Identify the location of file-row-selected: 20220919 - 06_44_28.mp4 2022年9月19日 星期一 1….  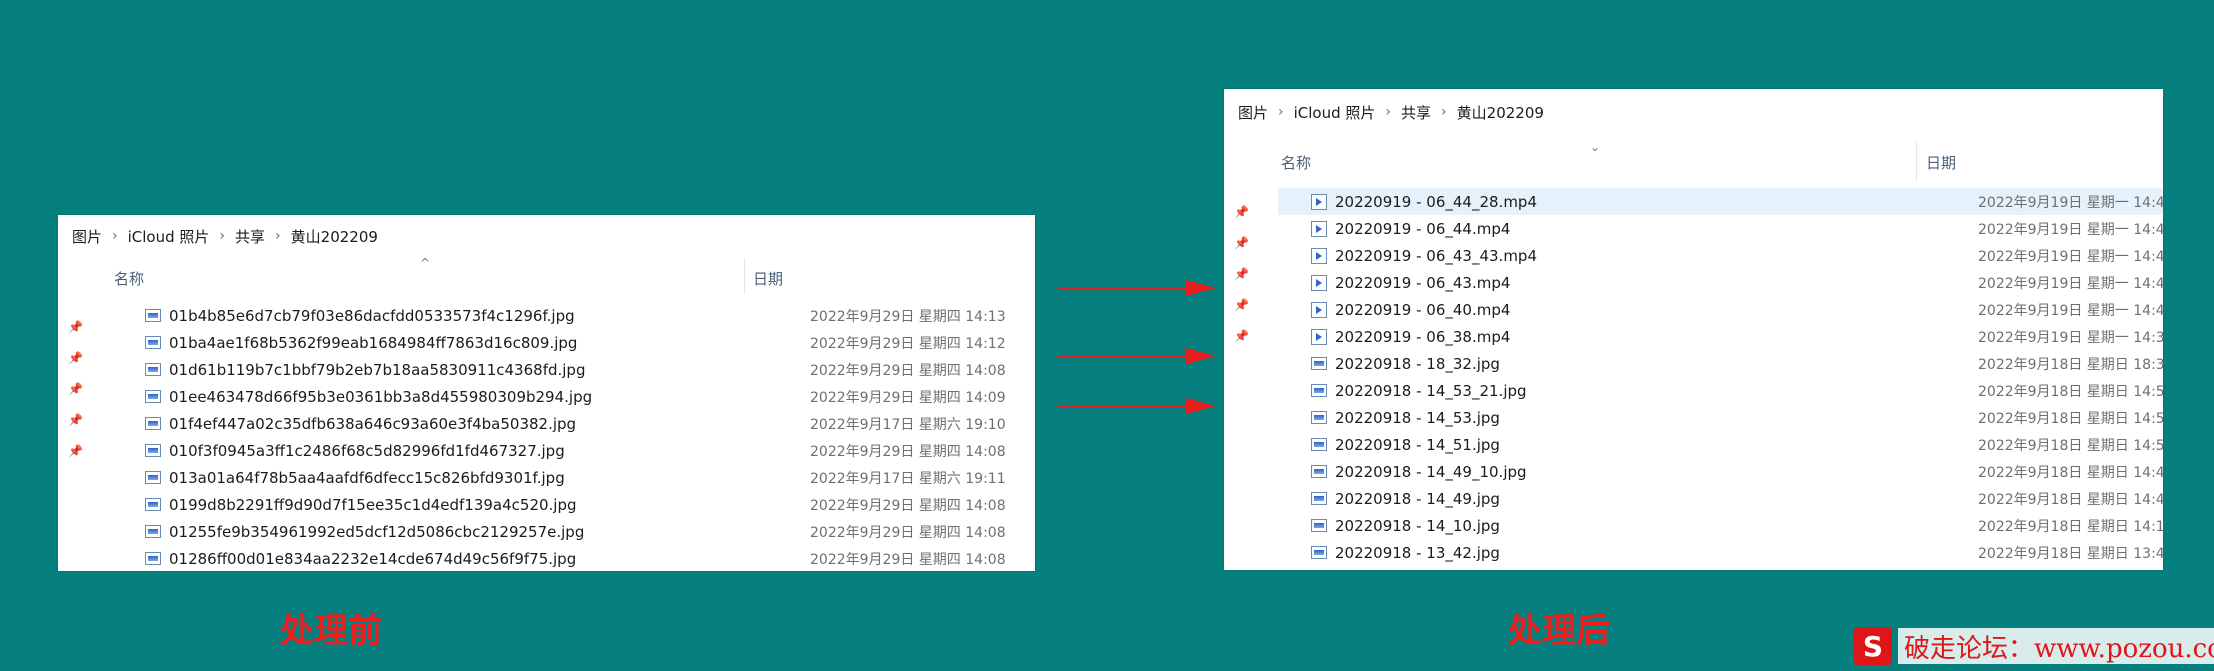
(1720, 201).